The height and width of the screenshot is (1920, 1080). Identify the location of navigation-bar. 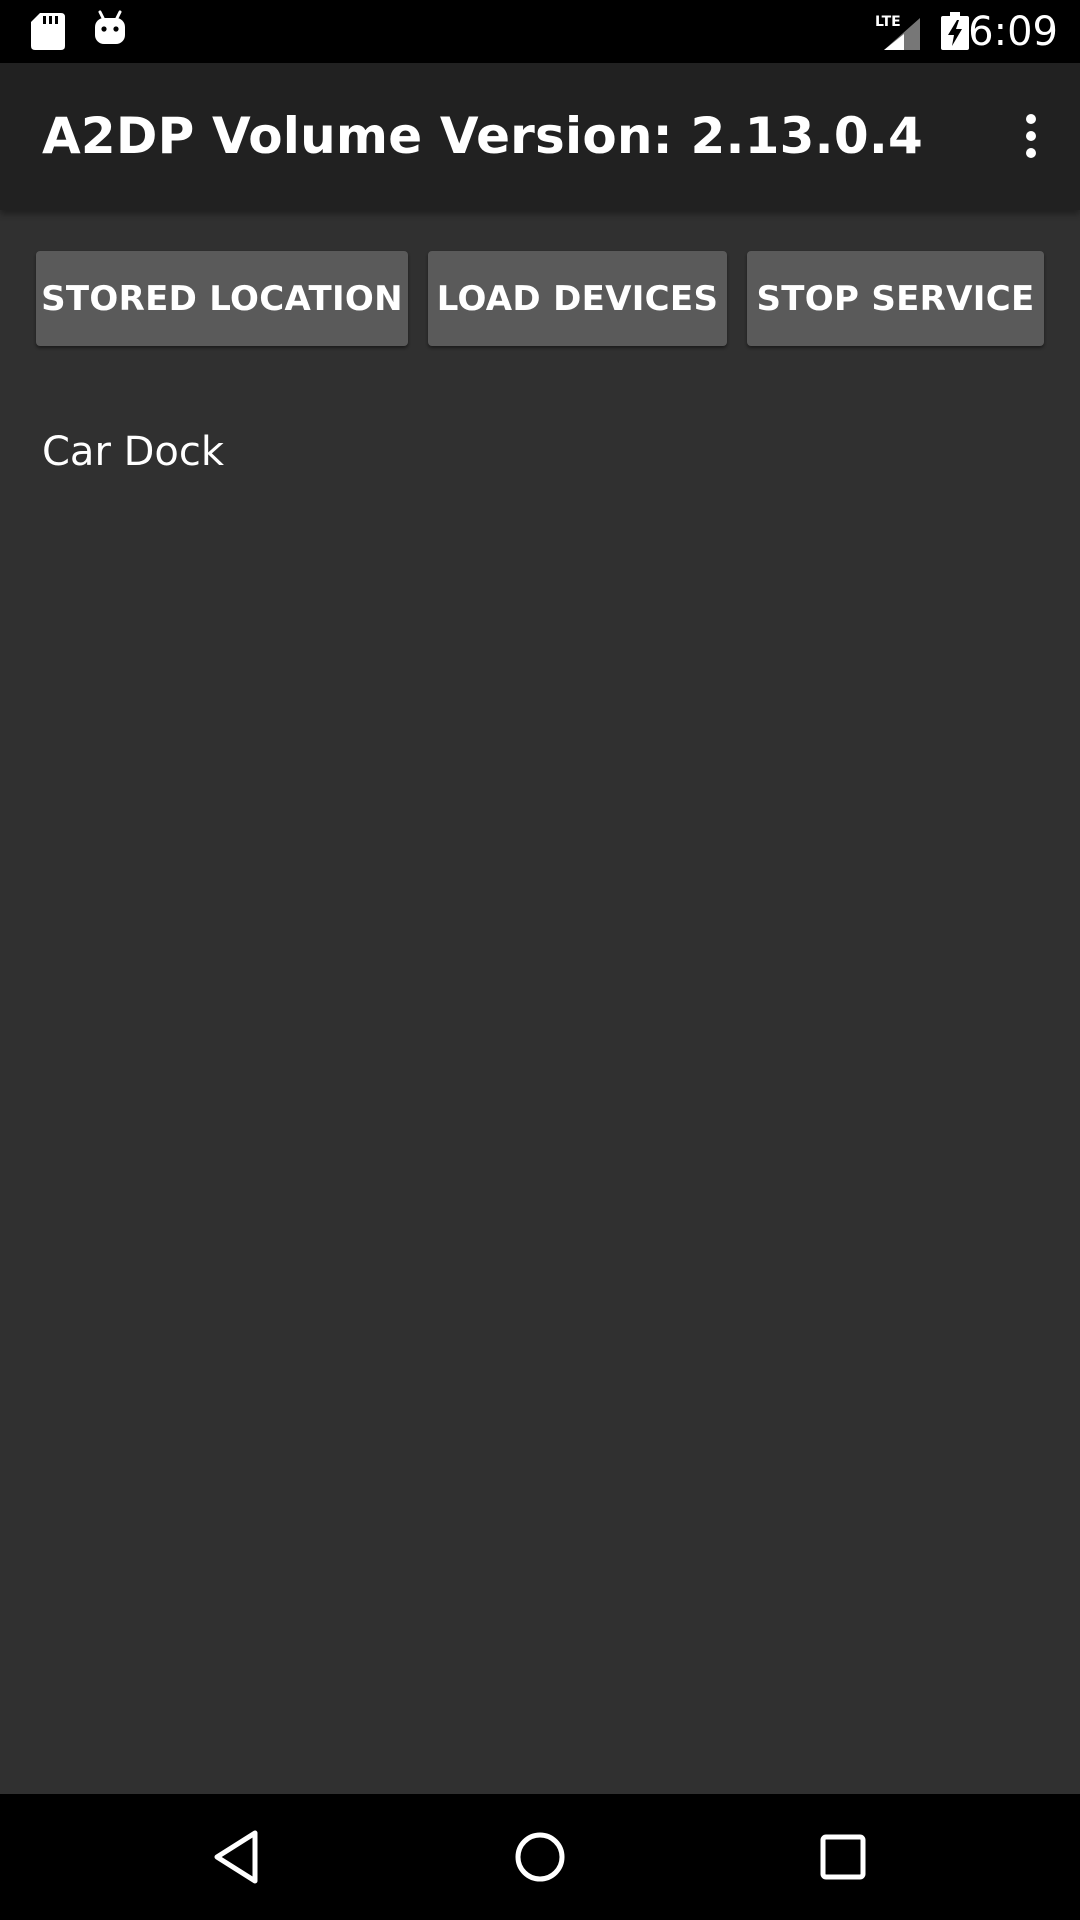
(540, 1857).